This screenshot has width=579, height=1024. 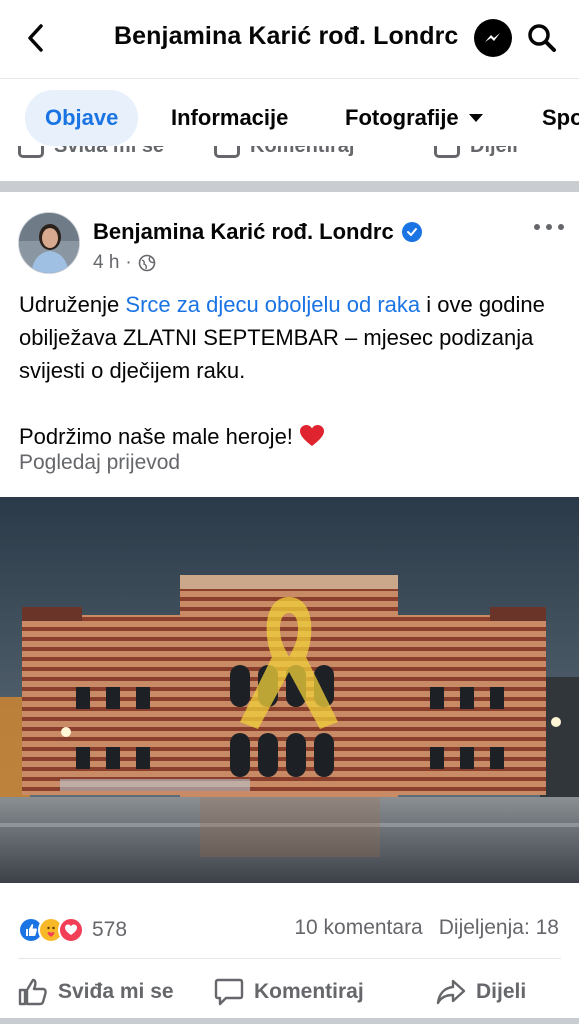 I want to click on post-meta: 4 h ·, so click(x=124, y=263).